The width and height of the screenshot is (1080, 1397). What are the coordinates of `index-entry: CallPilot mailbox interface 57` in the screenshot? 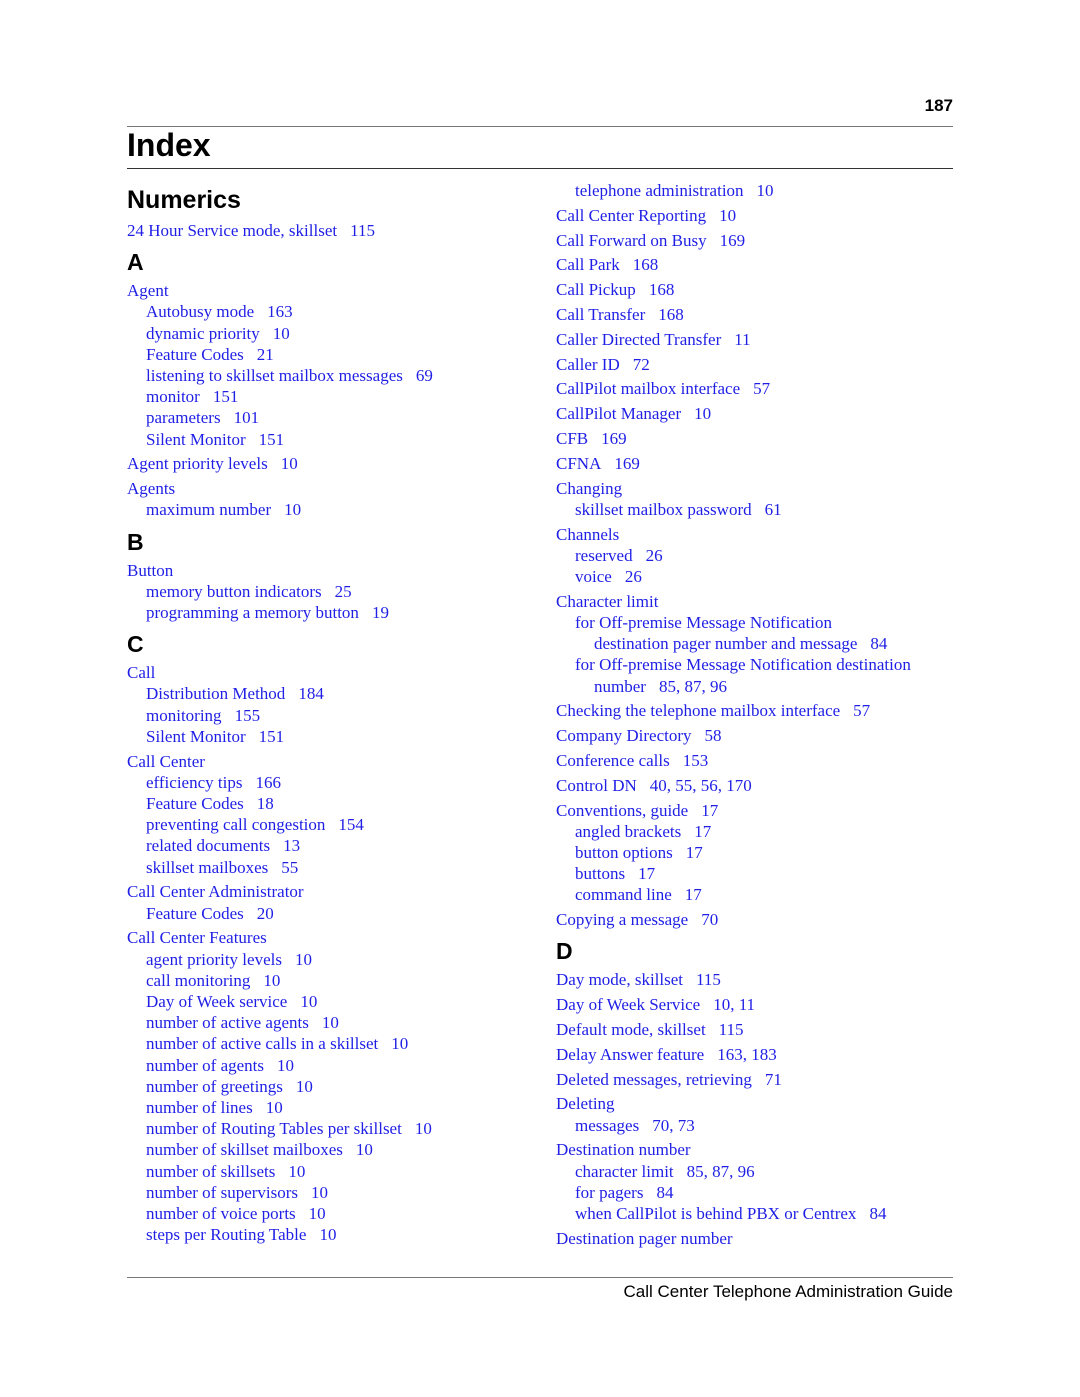 It's located at (756, 388).